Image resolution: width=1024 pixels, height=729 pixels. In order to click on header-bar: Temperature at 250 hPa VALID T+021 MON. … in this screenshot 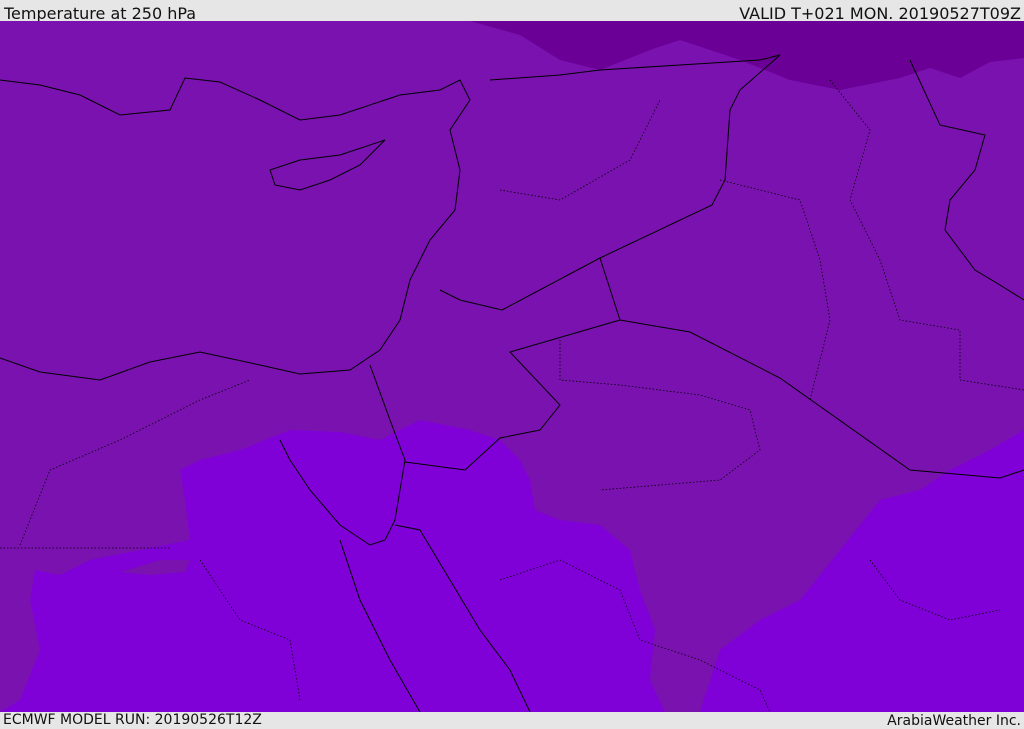, I will do `click(512, 11)`.